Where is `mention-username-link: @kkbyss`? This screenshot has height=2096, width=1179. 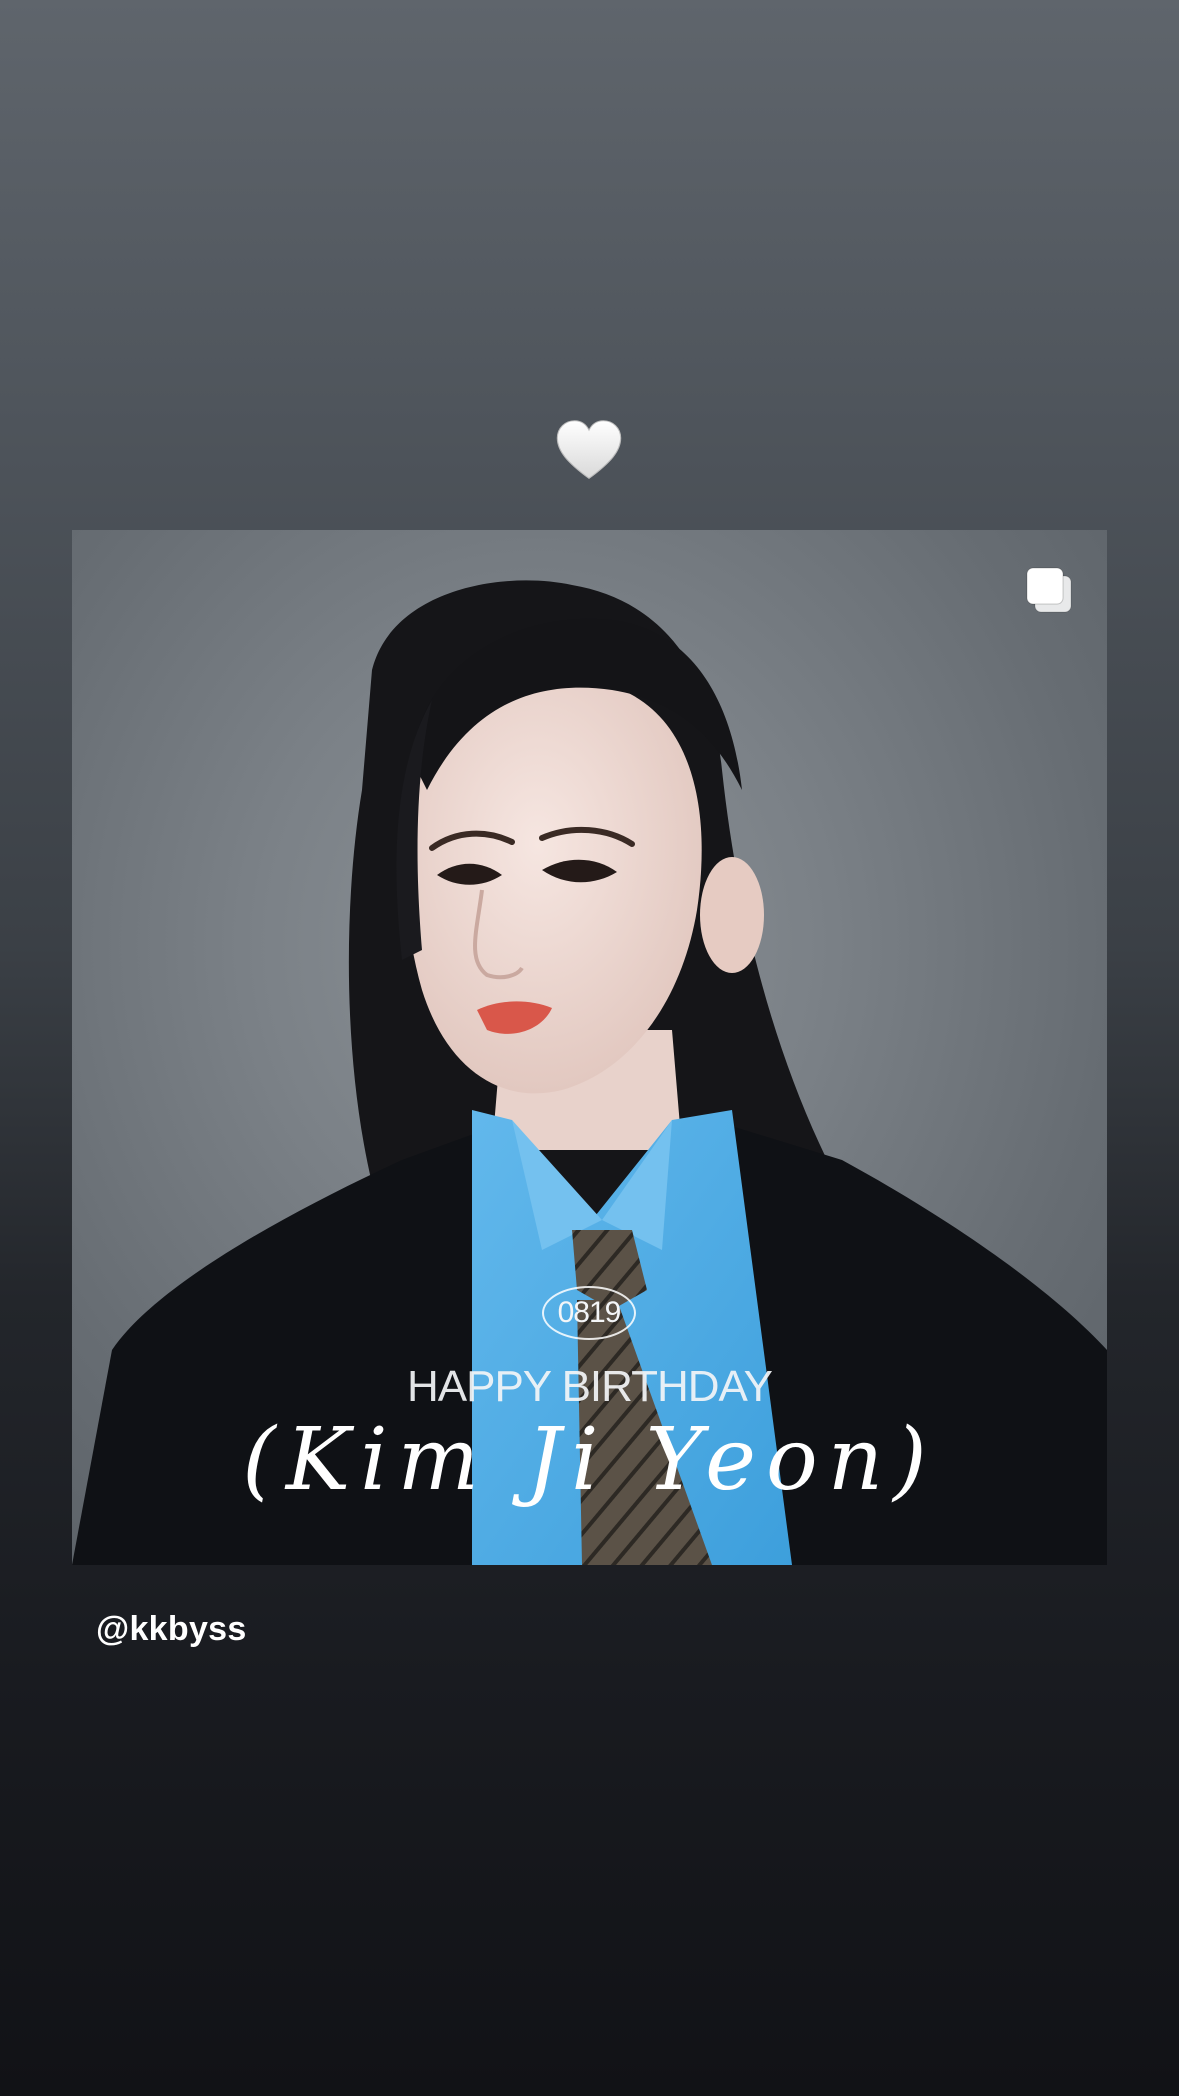
mention-username-link: @kkbyss is located at coordinates (171, 1629).